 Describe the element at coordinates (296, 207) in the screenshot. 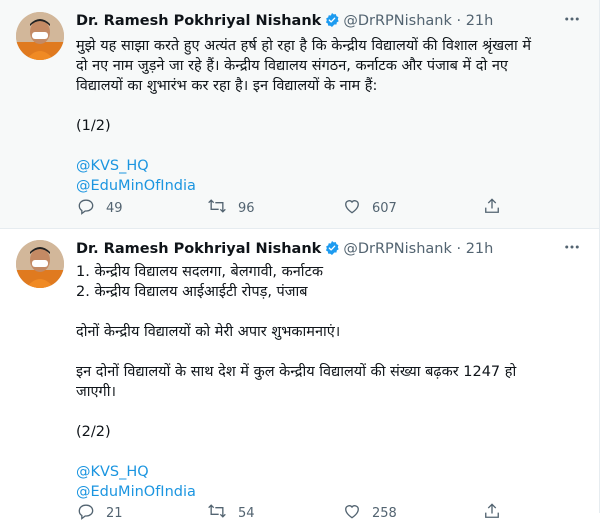

I see `tweet-actions: 49 96 607` at that location.